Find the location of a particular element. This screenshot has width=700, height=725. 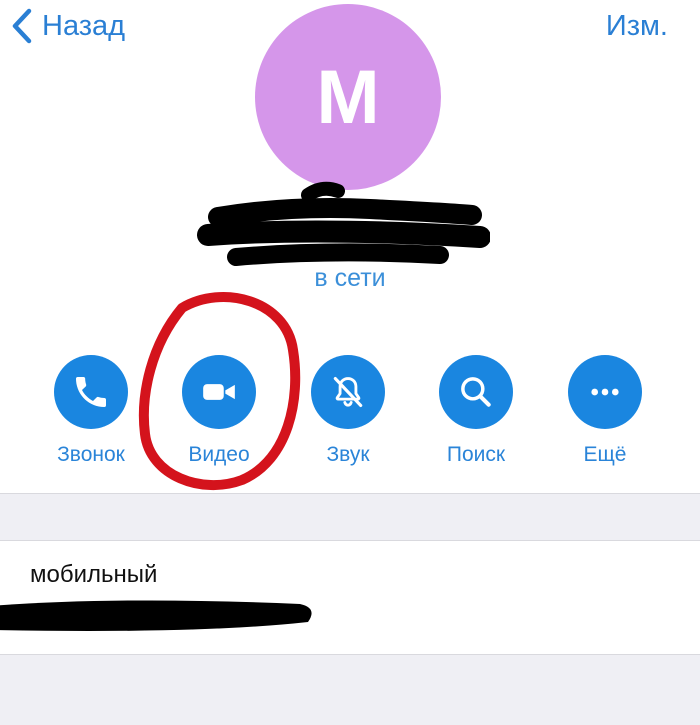

highlight-ring is located at coordinates (219, 391).